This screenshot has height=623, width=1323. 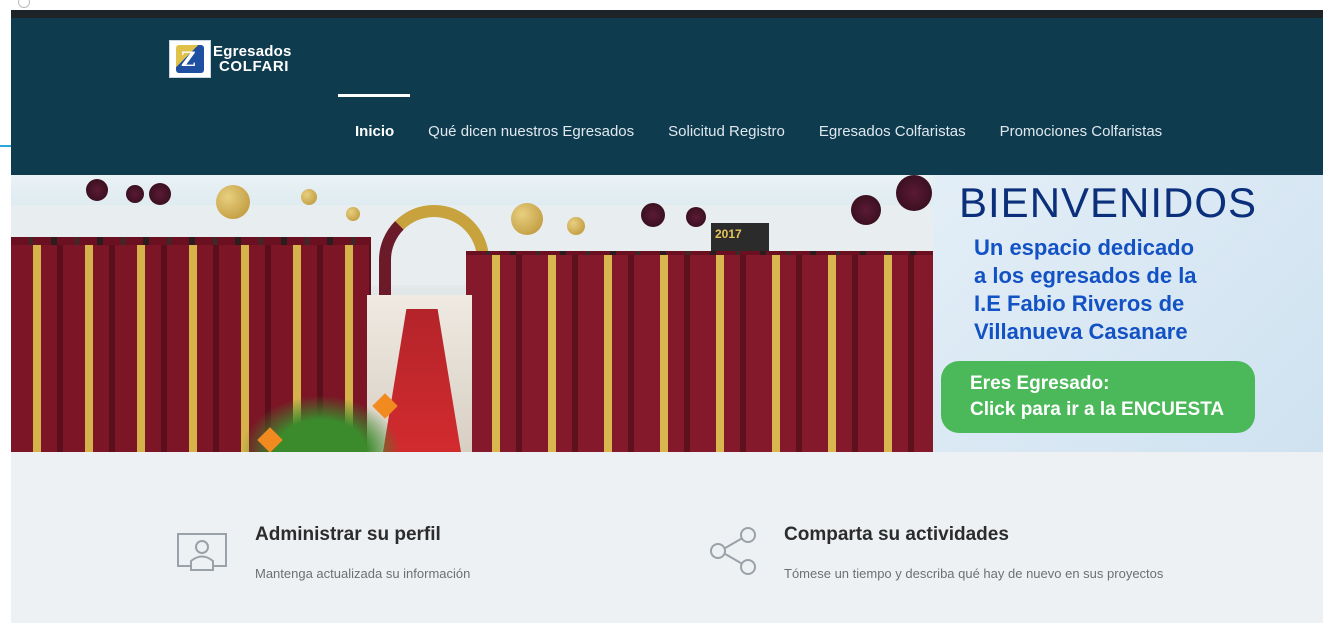 I want to click on nav-item-solicitud-registro: Solicitud Registro, so click(x=726, y=137).